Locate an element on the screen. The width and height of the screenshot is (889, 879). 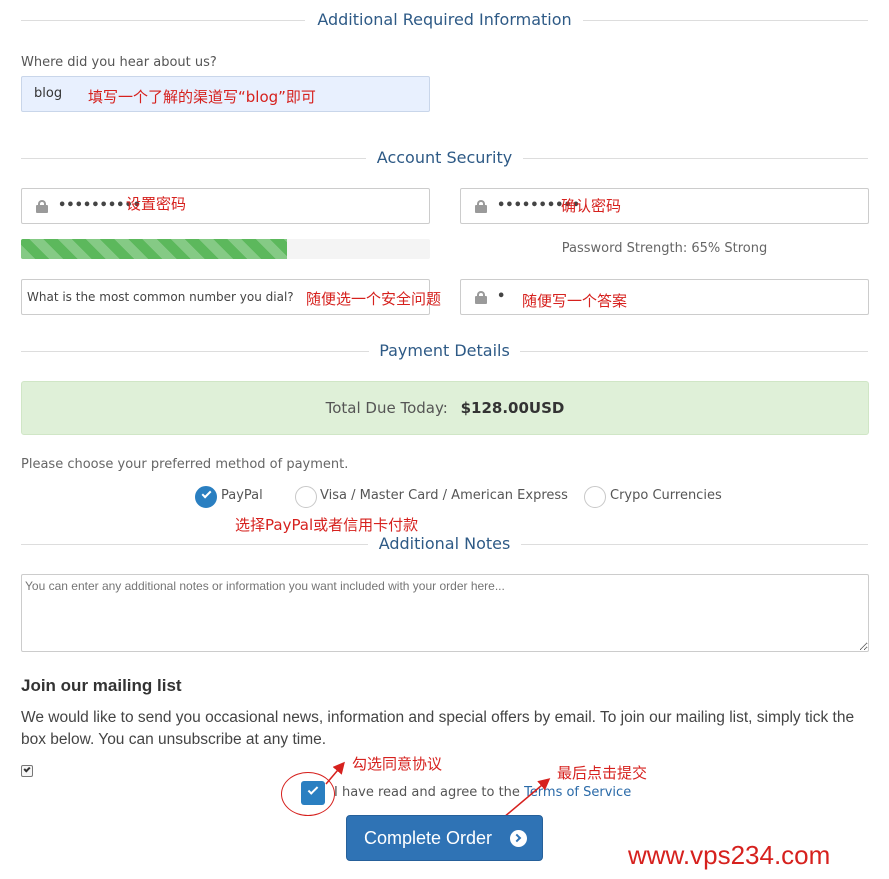
password-strength-bar is located at coordinates (225, 249).